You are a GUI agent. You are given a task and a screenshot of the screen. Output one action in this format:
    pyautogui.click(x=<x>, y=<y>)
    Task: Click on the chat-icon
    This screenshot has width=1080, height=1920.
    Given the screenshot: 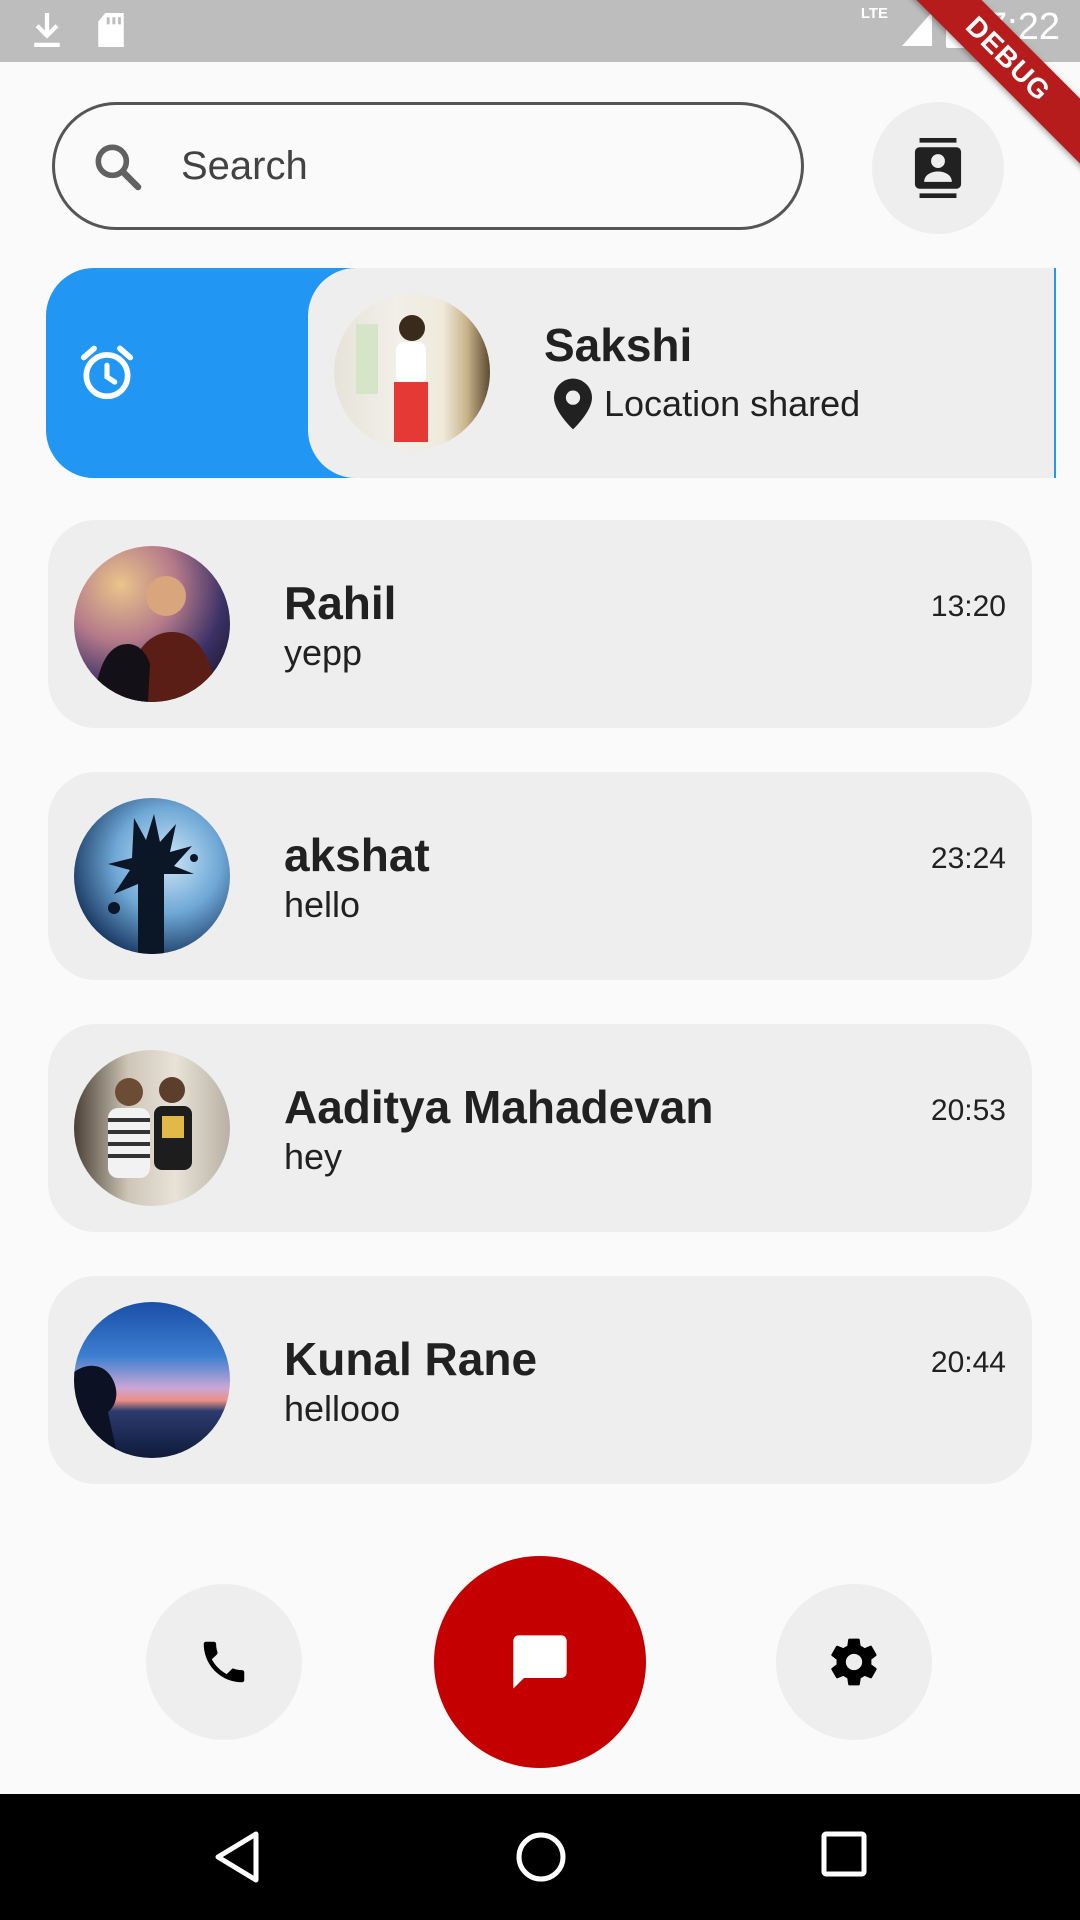 What is the action you would take?
    pyautogui.click(x=540, y=1662)
    